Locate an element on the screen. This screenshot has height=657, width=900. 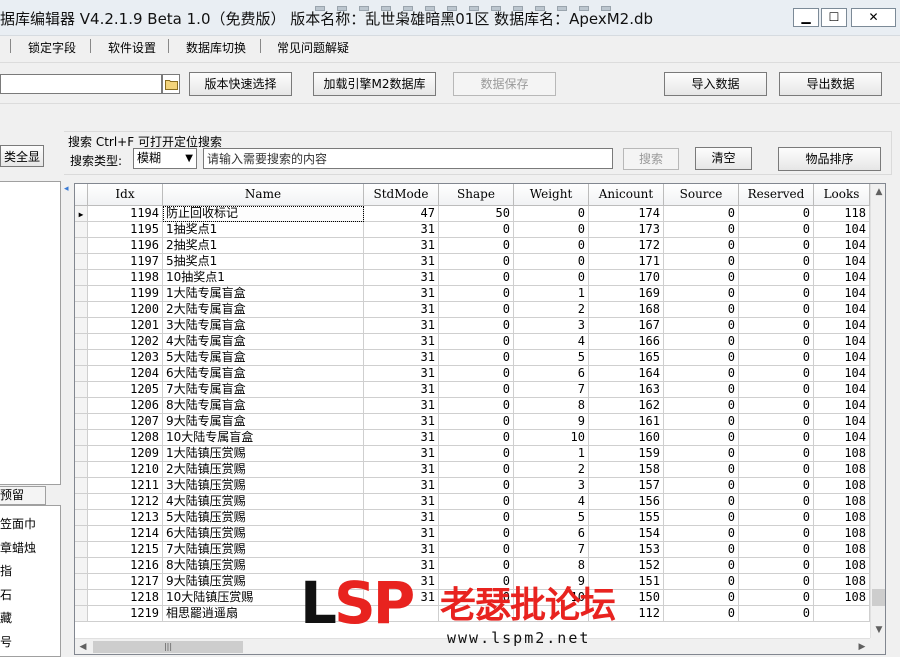
item-sort-button: 物品排序 is located at coordinates (829, 159).